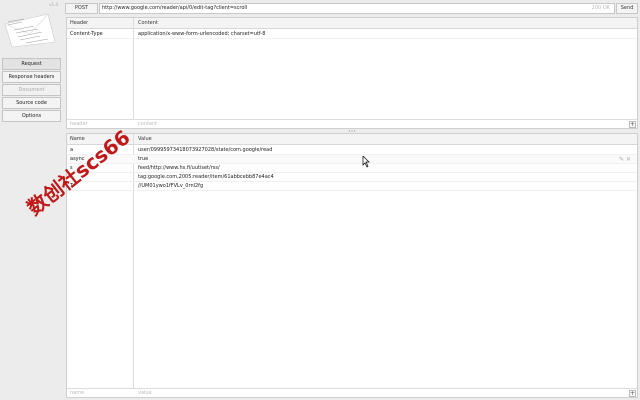  What do you see at coordinates (77, 159) in the screenshot?
I see `param-name: async` at bounding box center [77, 159].